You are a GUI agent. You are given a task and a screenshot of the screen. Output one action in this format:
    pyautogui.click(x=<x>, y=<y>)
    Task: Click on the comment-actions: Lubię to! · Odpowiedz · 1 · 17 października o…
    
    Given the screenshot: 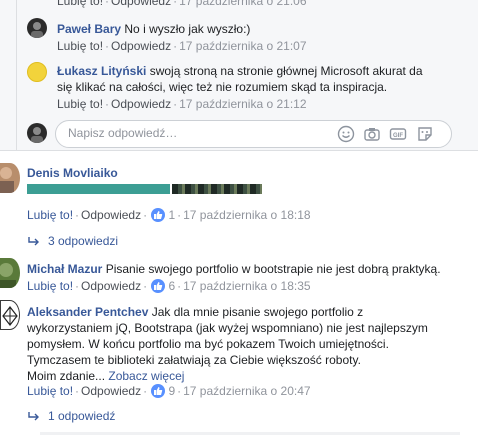 What is the action you would take?
    pyautogui.click(x=169, y=215)
    